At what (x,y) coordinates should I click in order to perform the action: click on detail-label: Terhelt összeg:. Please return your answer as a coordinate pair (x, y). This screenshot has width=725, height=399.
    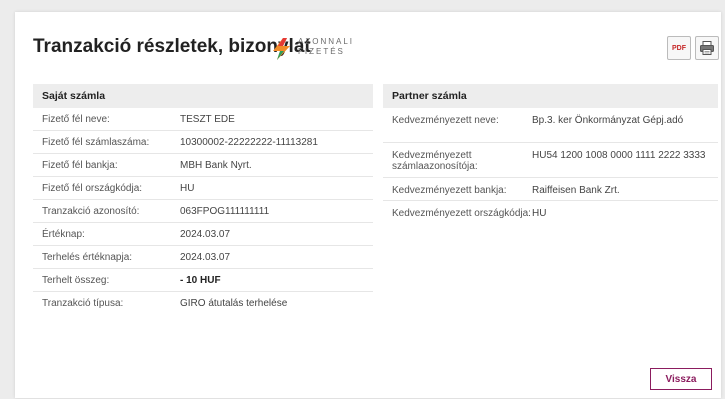
    Looking at the image, I should click on (76, 280).